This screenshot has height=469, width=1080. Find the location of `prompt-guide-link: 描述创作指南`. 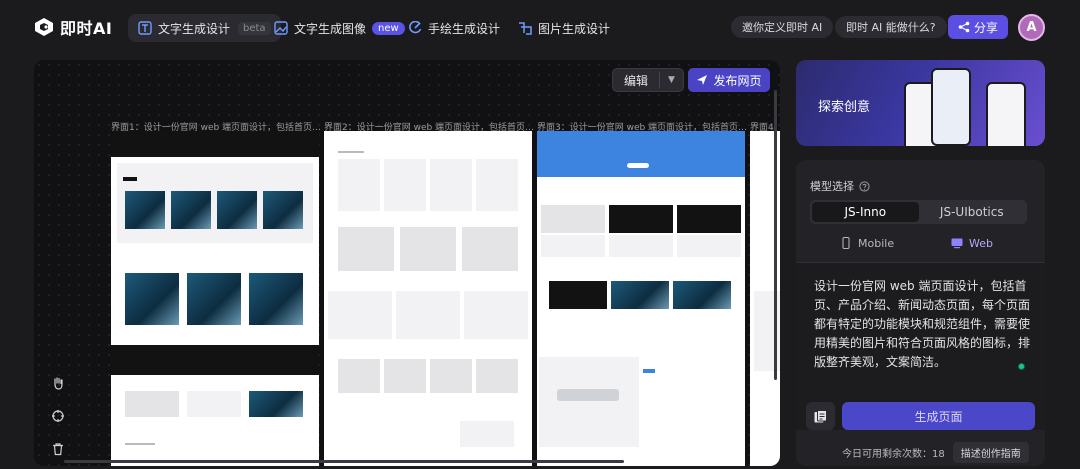

prompt-guide-link: 描述创作指南 is located at coordinates (990, 452).